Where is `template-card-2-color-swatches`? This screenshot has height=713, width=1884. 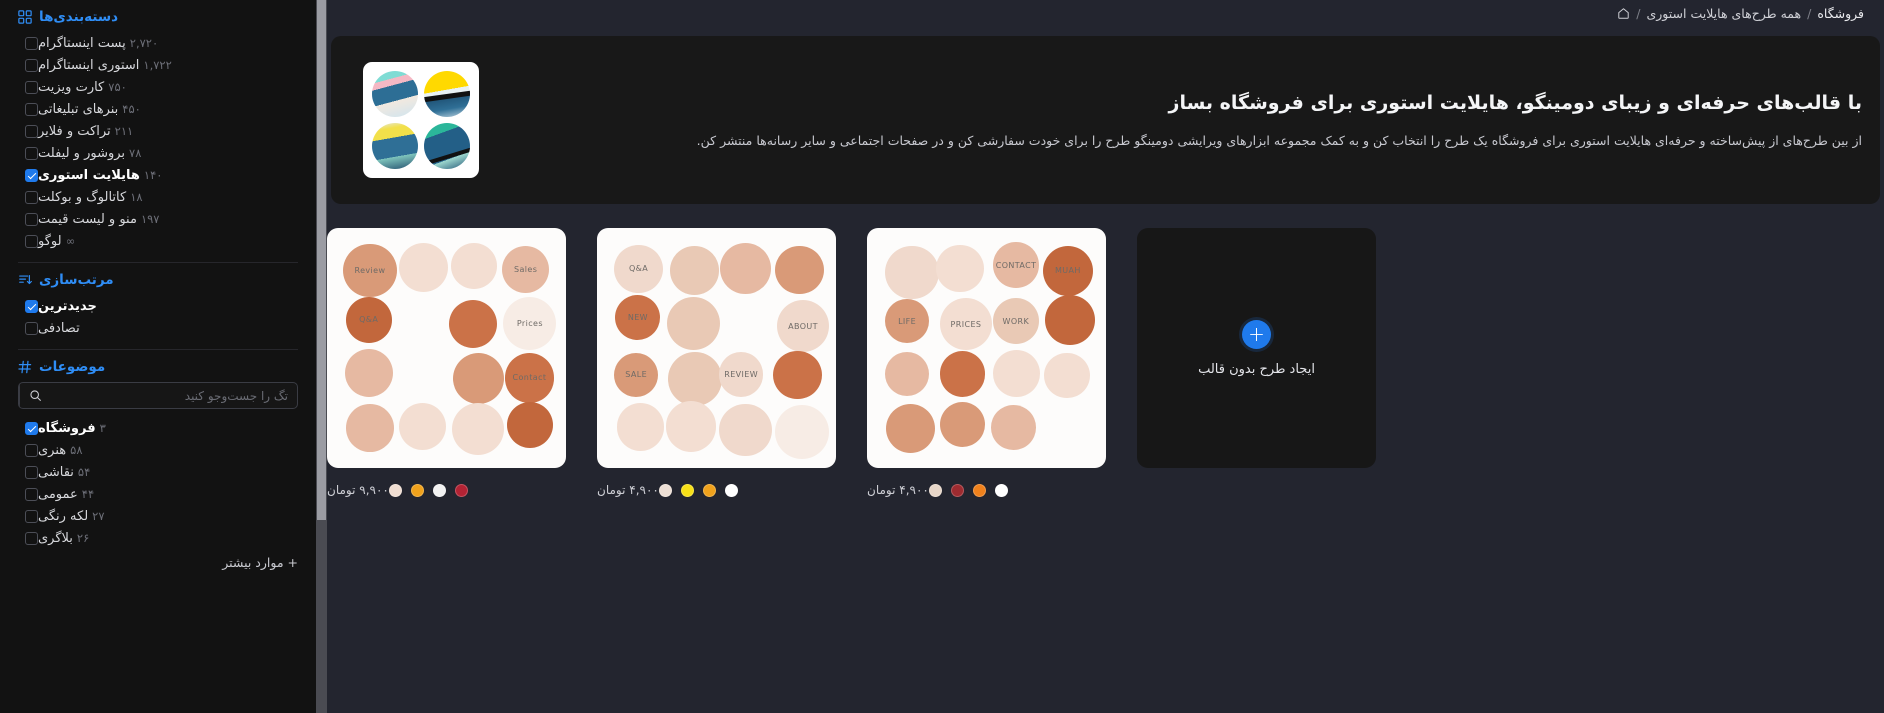 template-card-2-color-swatches is located at coordinates (698, 490).